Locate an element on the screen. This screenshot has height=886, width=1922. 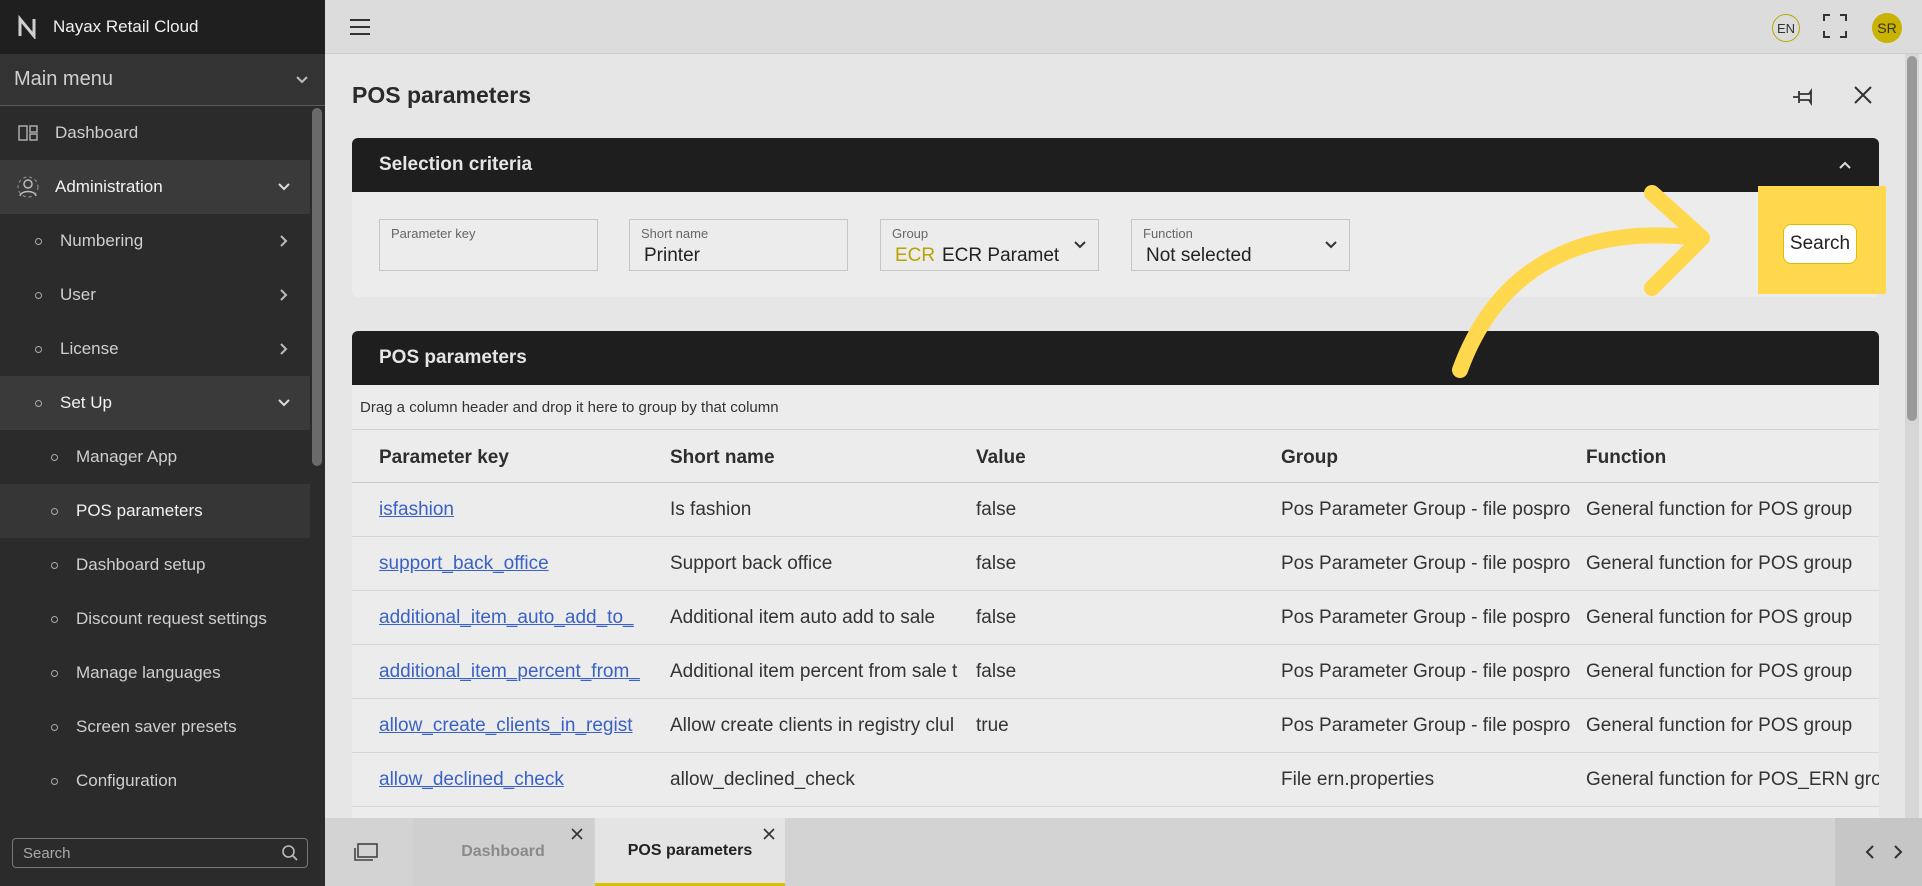
column-header: Parameter key is located at coordinates (444, 458).